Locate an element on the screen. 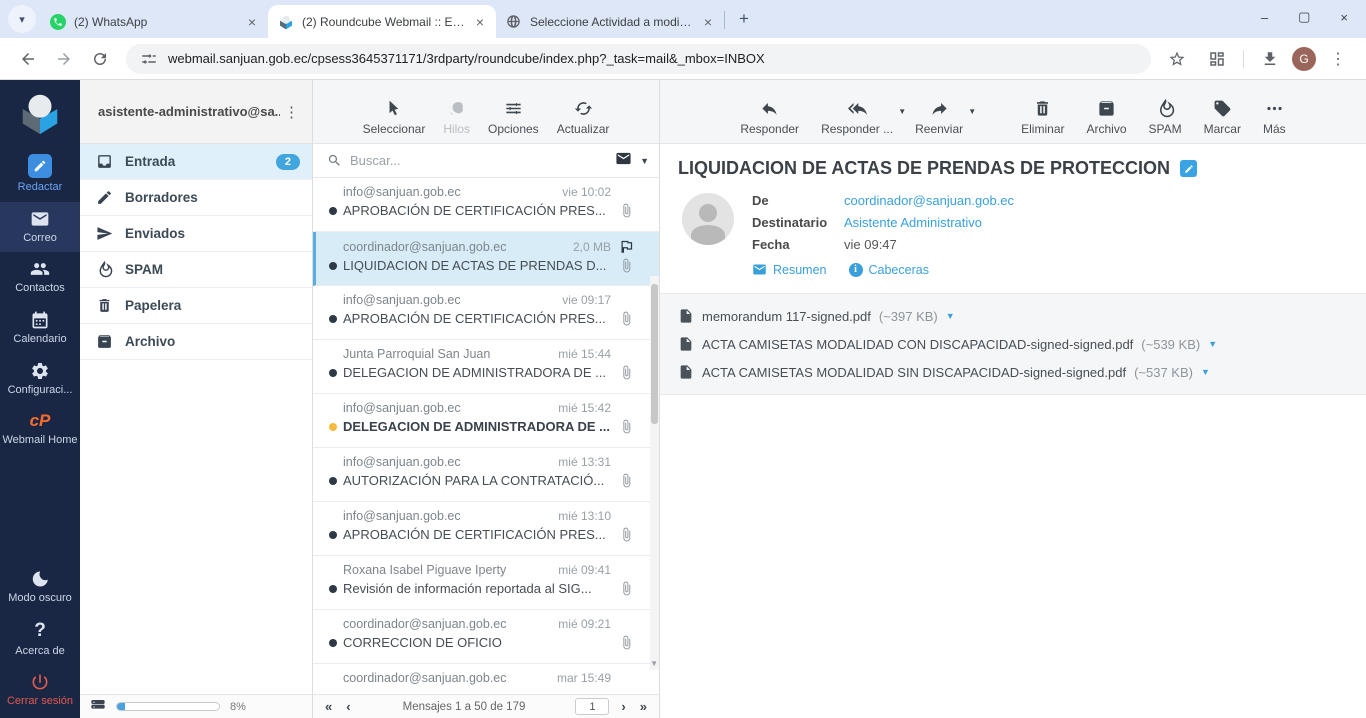 The width and height of the screenshot is (1366, 718). scrollbar-down-arrow: ▼ is located at coordinates (654, 663).